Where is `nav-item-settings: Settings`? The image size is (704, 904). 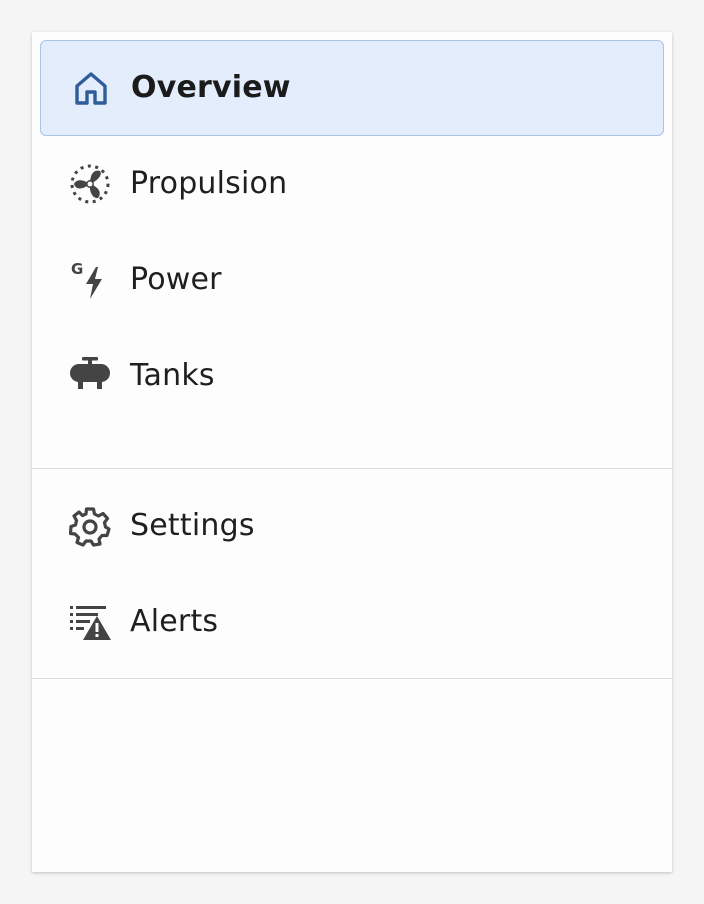 nav-item-settings: Settings is located at coordinates (352, 526).